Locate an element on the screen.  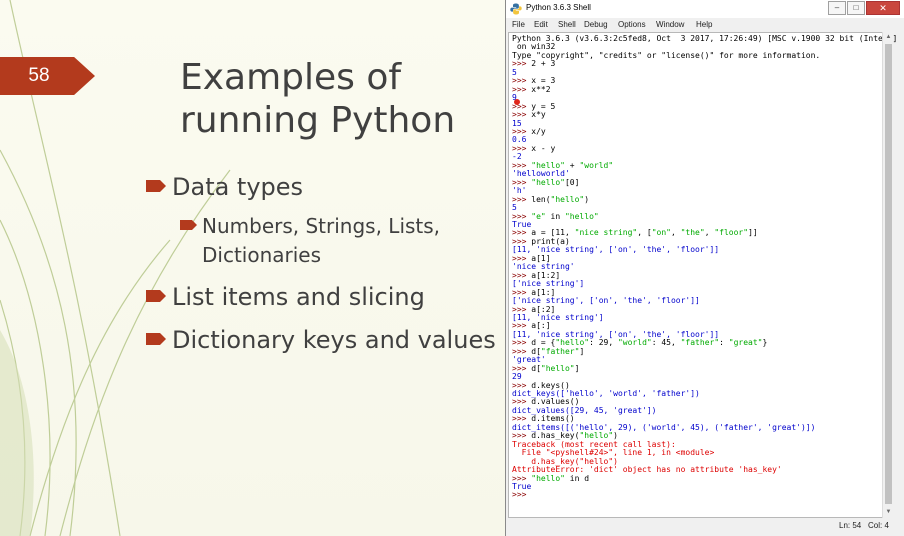
shell-text-segment: "the" is located at coordinates (692, 233).